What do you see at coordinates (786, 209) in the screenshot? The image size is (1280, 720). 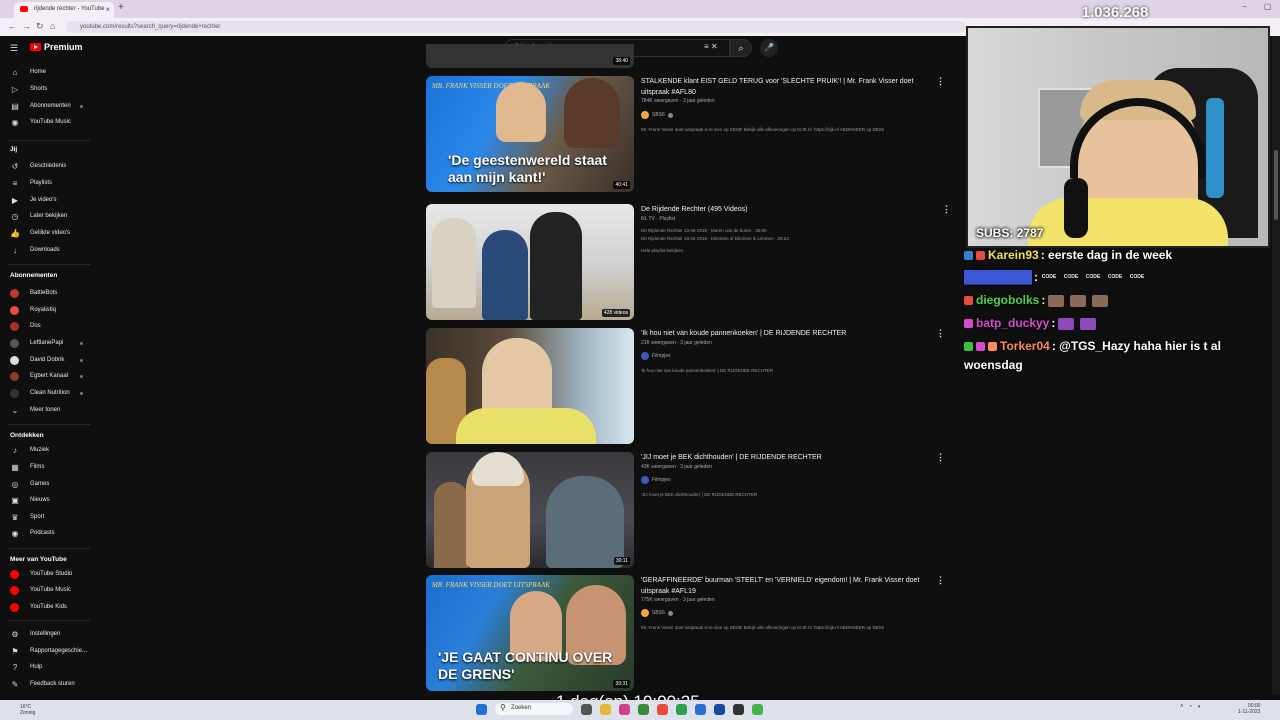 I see `playlist-title: De Rijdende Rechter (495 Videos)` at bounding box center [786, 209].